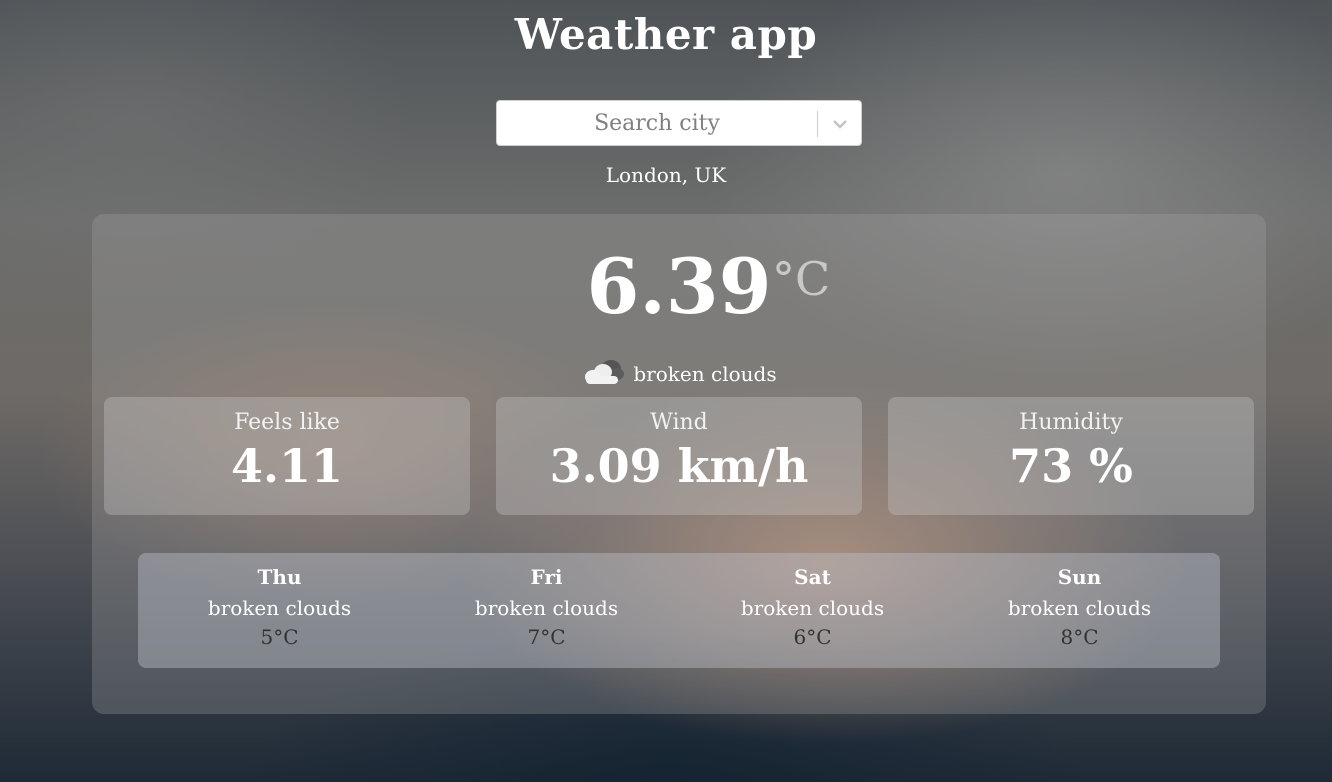  Describe the element at coordinates (546, 577) in the screenshot. I see `forecast-day-name: Fri` at that location.